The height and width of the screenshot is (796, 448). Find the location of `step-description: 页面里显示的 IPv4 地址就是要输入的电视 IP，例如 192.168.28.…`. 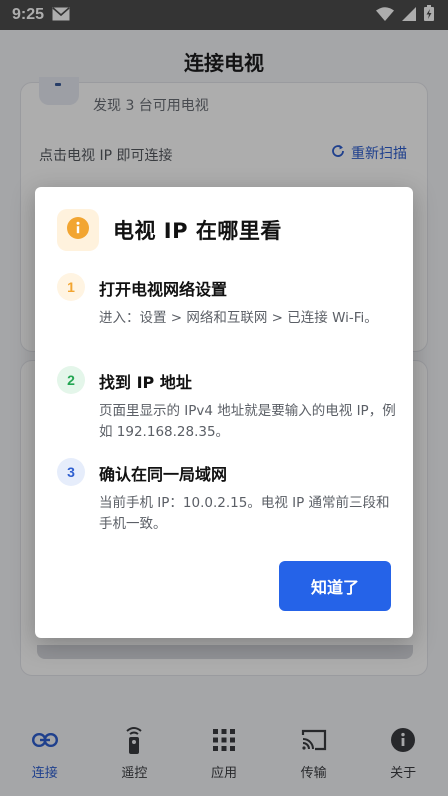

step-description: 页面里显示的 IPv4 地址就是要输入的电视 IP，例如 192.168.28.… is located at coordinates (247, 421).